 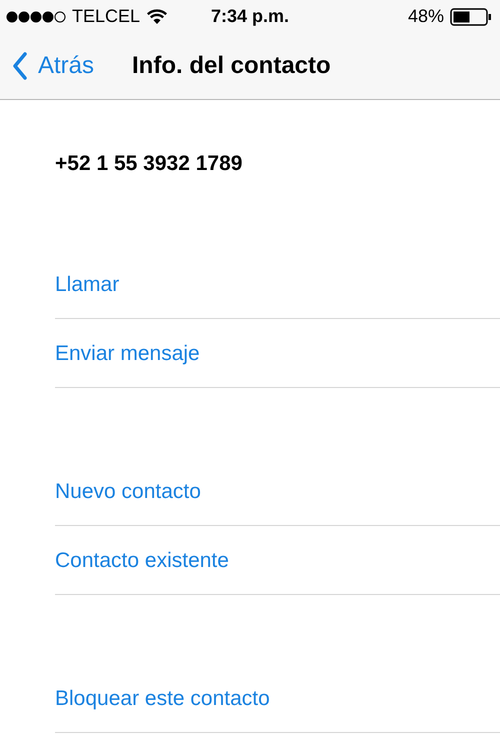 I want to click on action-item: Enviar mensaje, so click(x=277, y=353).